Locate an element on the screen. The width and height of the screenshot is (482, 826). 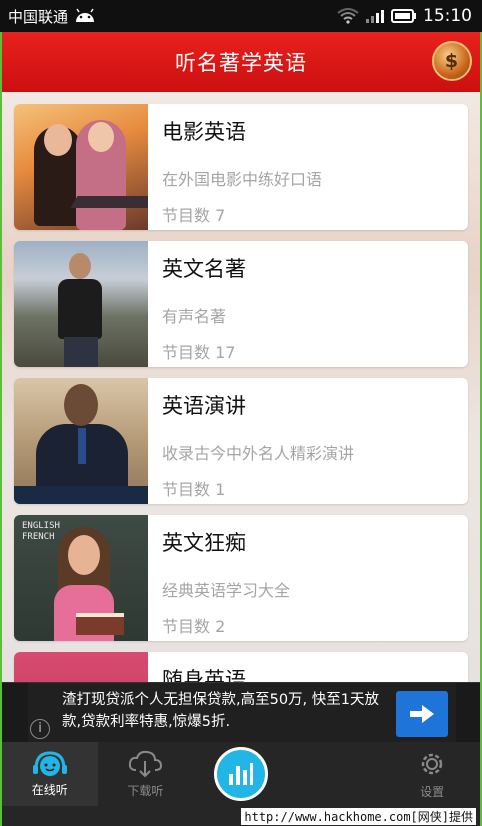
headphones-icon is located at coordinates (49, 763).